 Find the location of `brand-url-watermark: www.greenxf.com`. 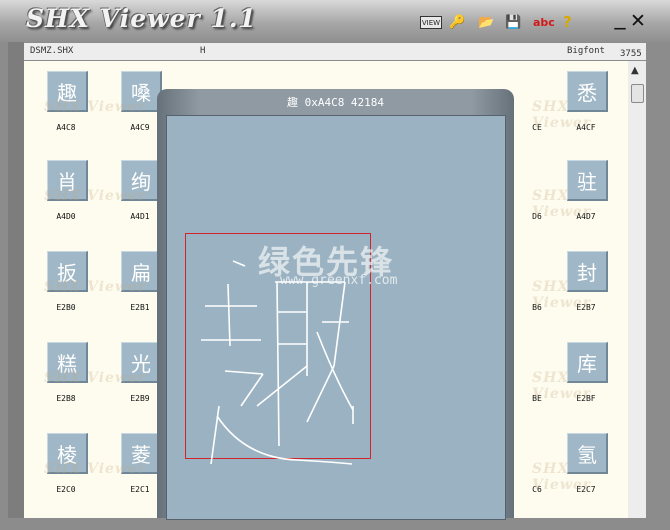

brand-url-watermark: www.greenxf.com is located at coordinates (339, 280).